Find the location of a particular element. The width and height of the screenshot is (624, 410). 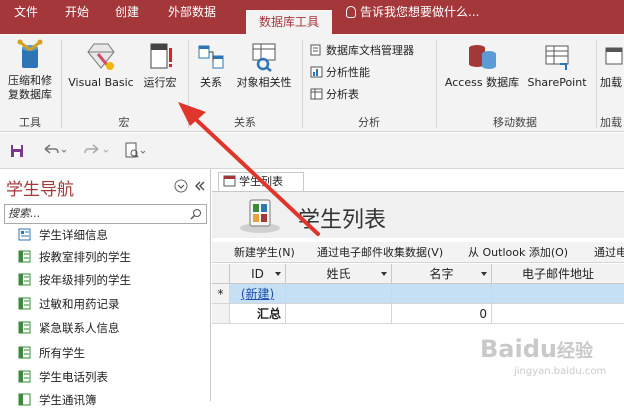

collect-email-link: 通过电子邮件收集数据(V) is located at coordinates (380, 252).